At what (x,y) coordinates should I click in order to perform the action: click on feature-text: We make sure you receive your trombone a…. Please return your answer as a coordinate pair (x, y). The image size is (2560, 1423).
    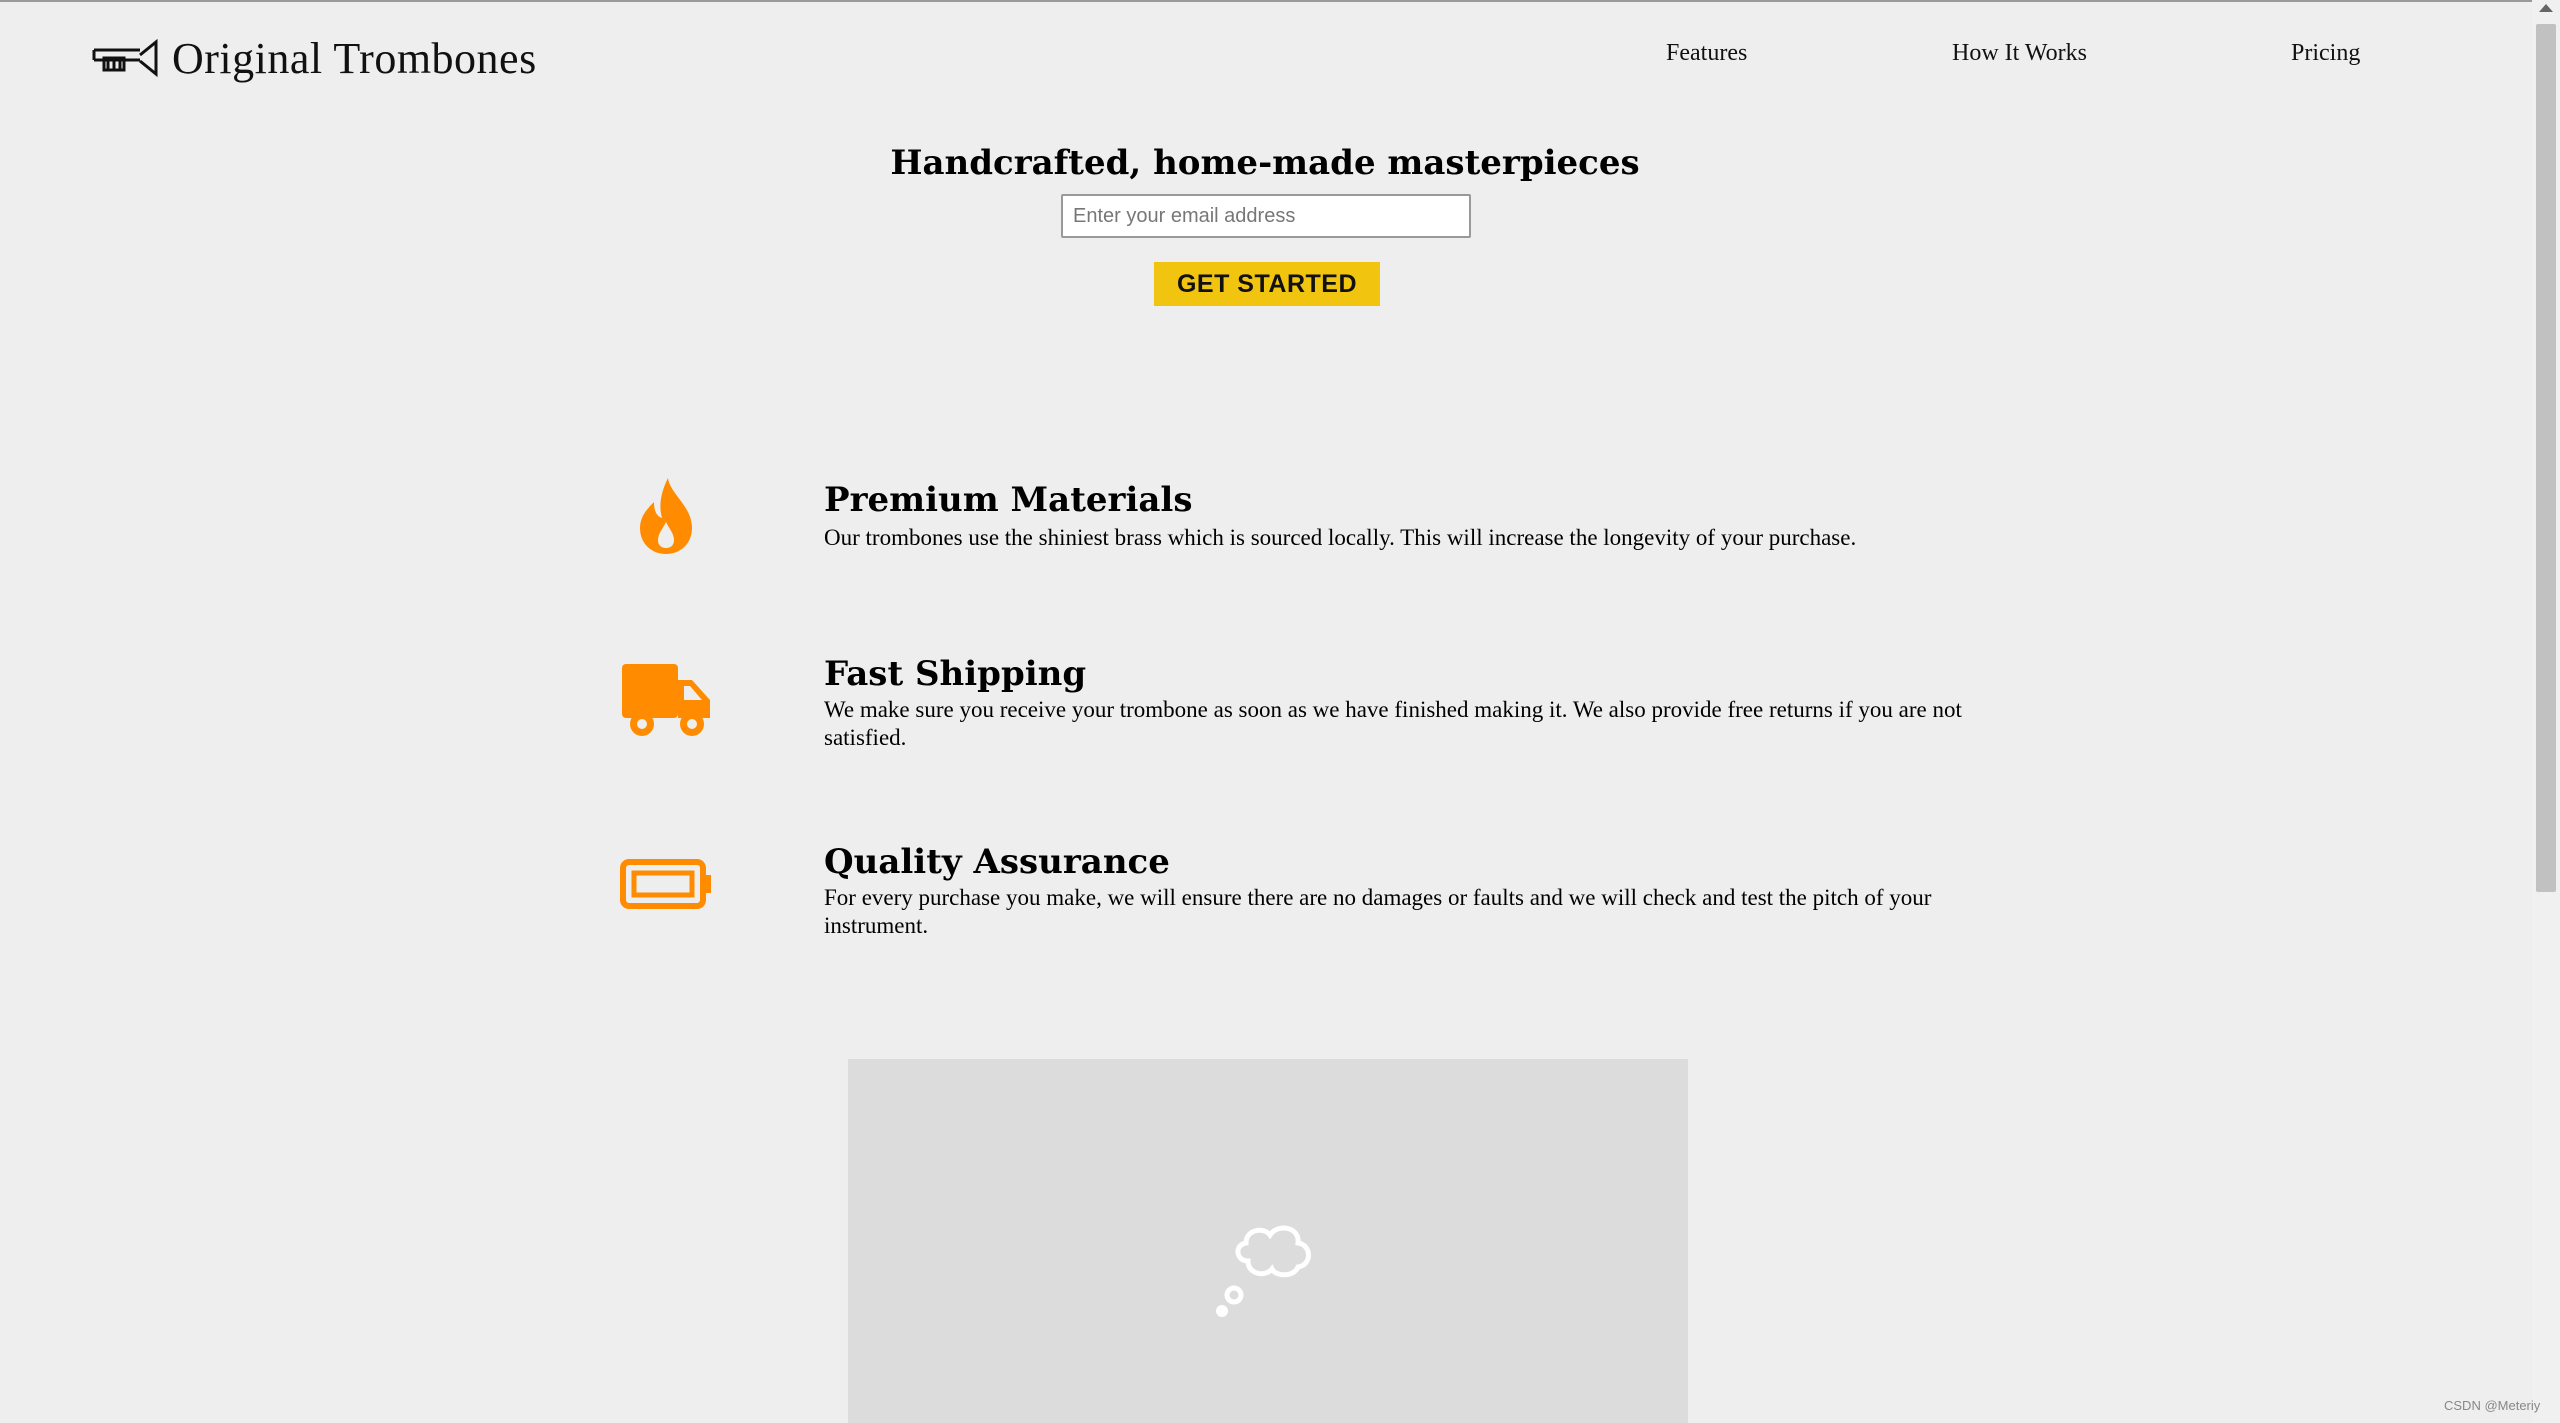
    Looking at the image, I should click on (1393, 723).